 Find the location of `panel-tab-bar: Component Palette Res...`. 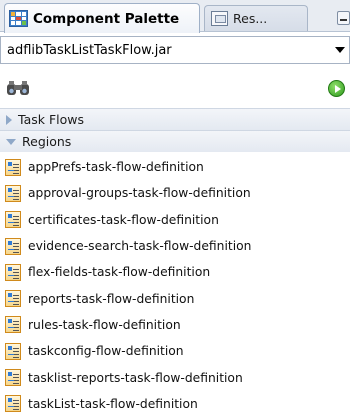

panel-tab-bar: Component Palette Res... is located at coordinates (175, 16).